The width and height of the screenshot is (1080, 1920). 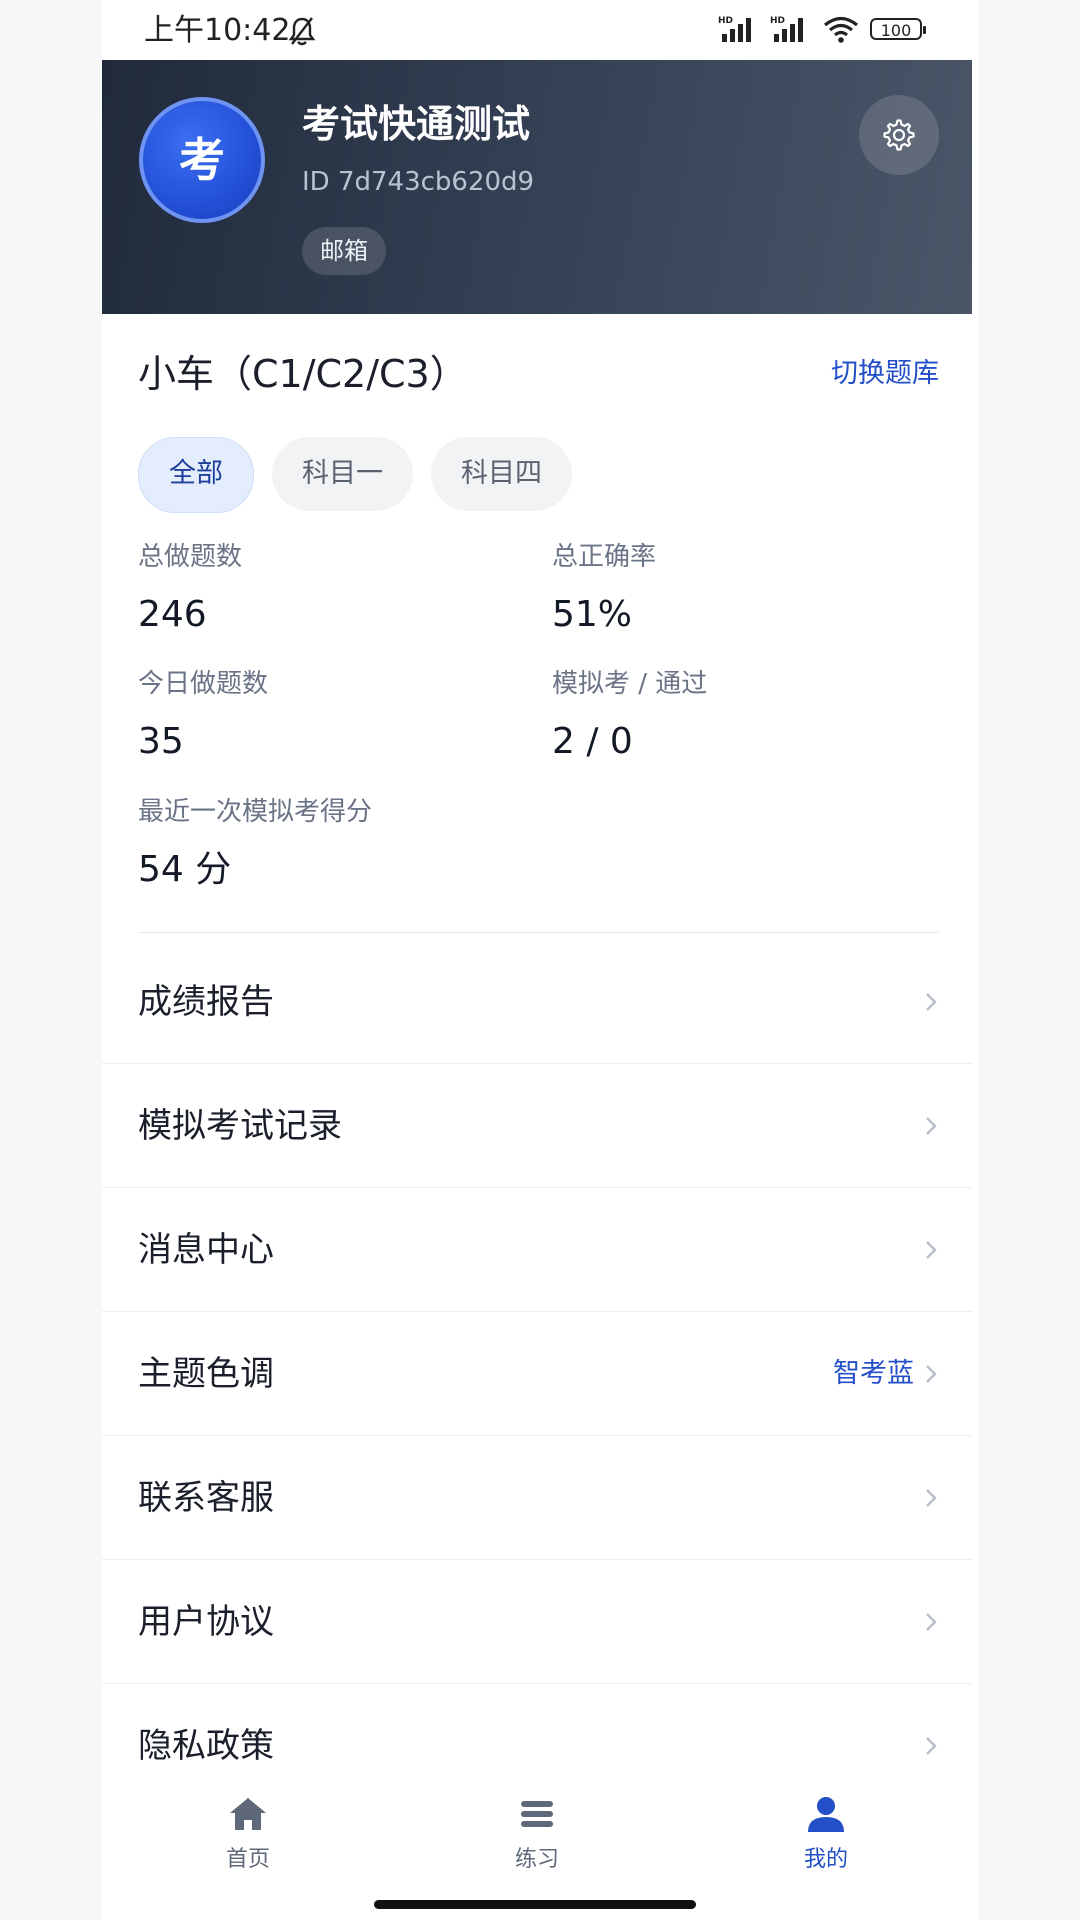 I want to click on accuracy-label: 总正确率, so click(x=604, y=557).